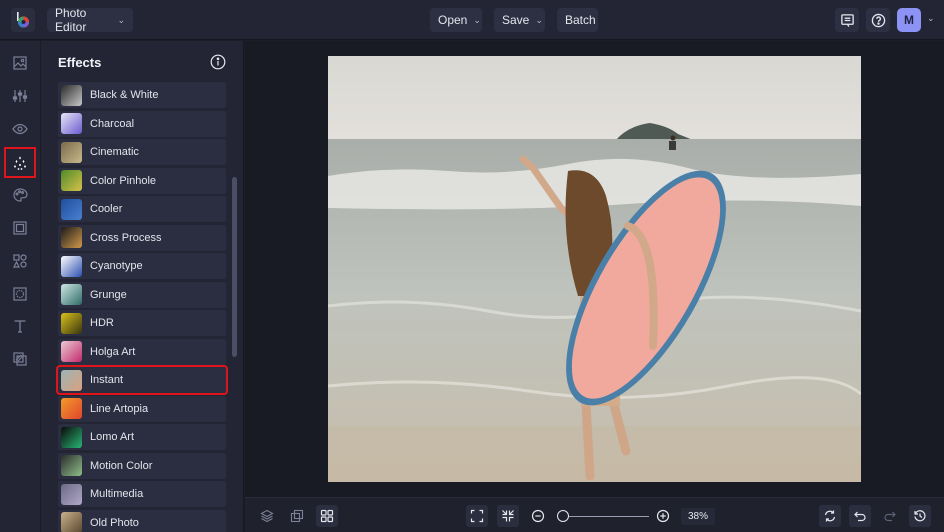  I want to click on undo-icon, so click(860, 516).